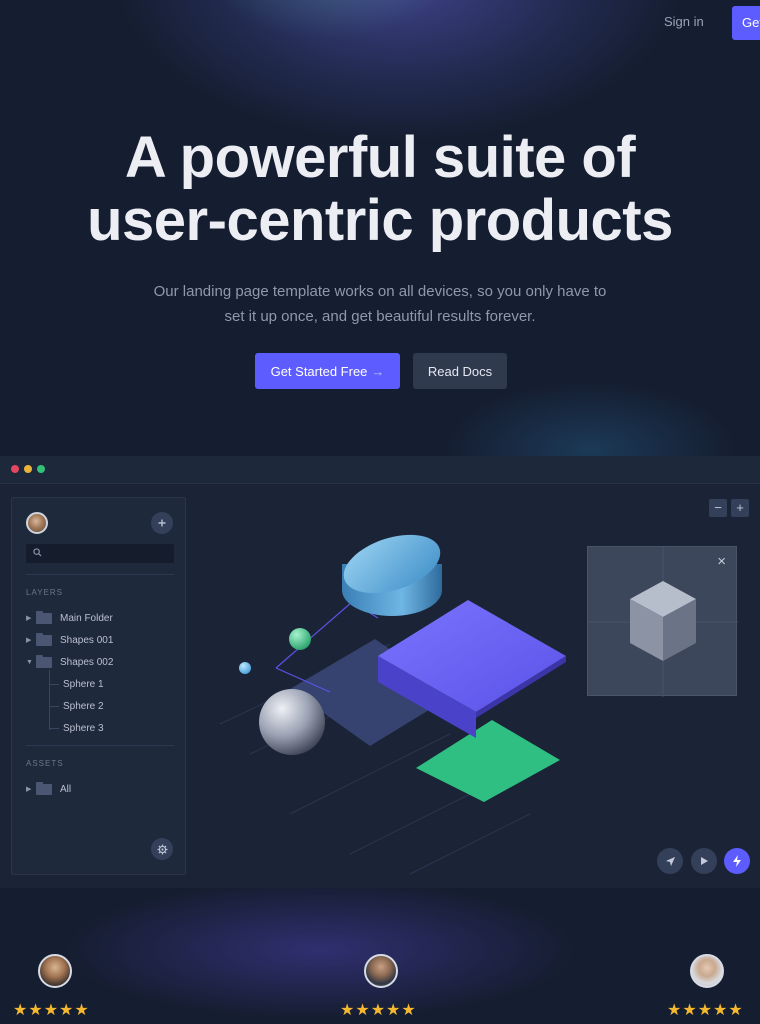 The height and width of the screenshot is (1024, 760). I want to click on layer-label: Sphere 3, so click(83, 728).